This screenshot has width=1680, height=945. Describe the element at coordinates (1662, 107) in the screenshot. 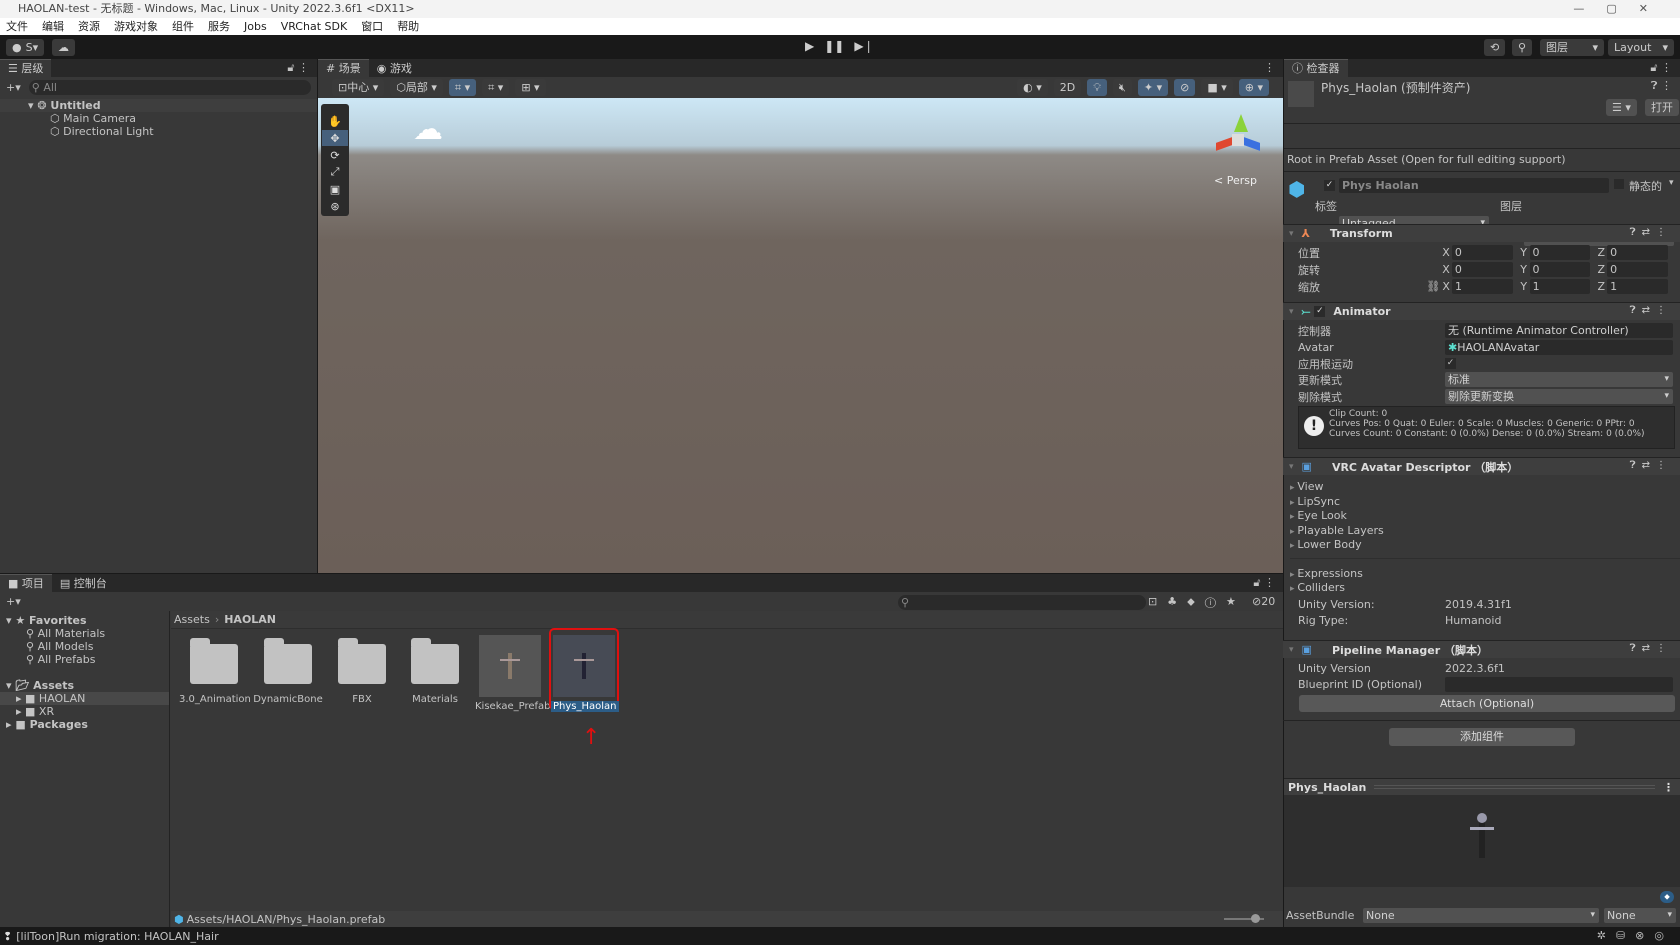

I see `open-prefab-button: 打开` at that location.